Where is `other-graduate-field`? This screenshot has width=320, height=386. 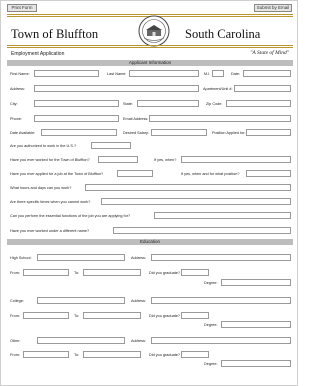
other-graduate-field is located at coordinates (195, 354).